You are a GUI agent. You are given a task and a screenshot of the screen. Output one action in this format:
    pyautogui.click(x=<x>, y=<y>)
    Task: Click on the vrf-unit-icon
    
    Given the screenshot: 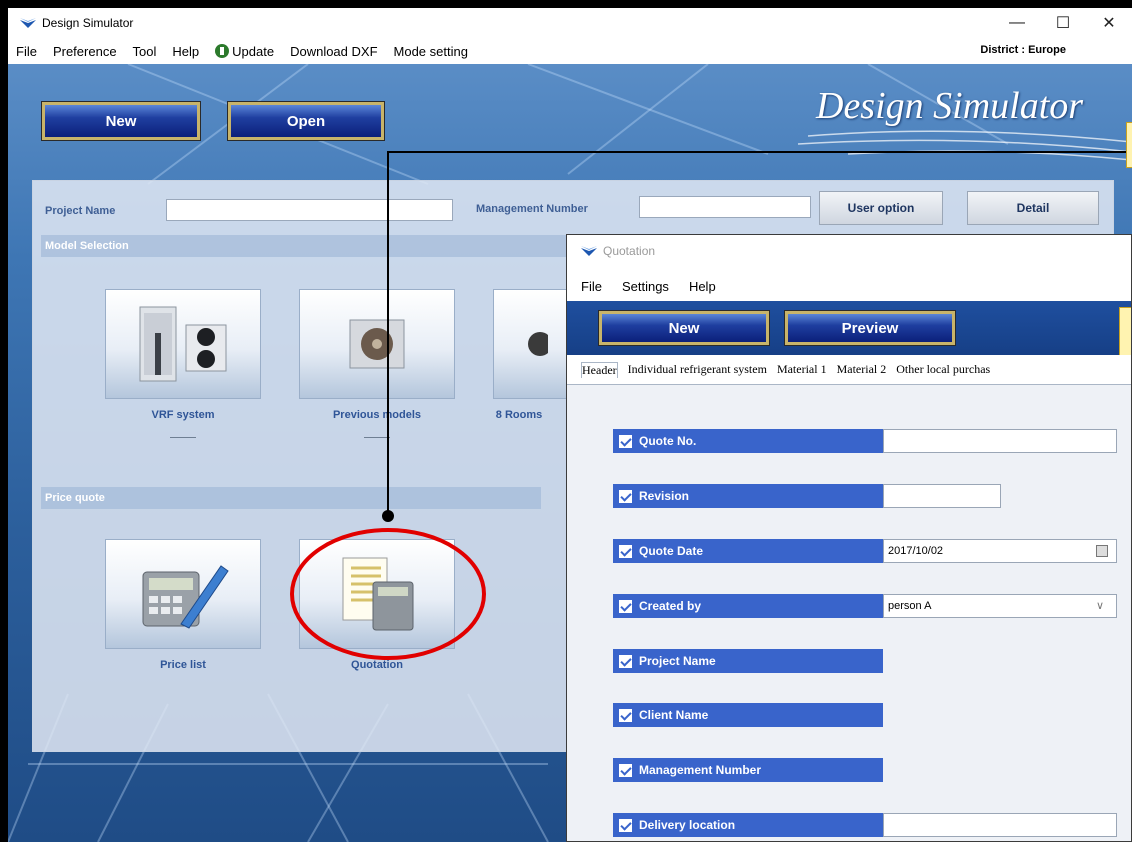 What is the action you would take?
    pyautogui.click(x=183, y=344)
    